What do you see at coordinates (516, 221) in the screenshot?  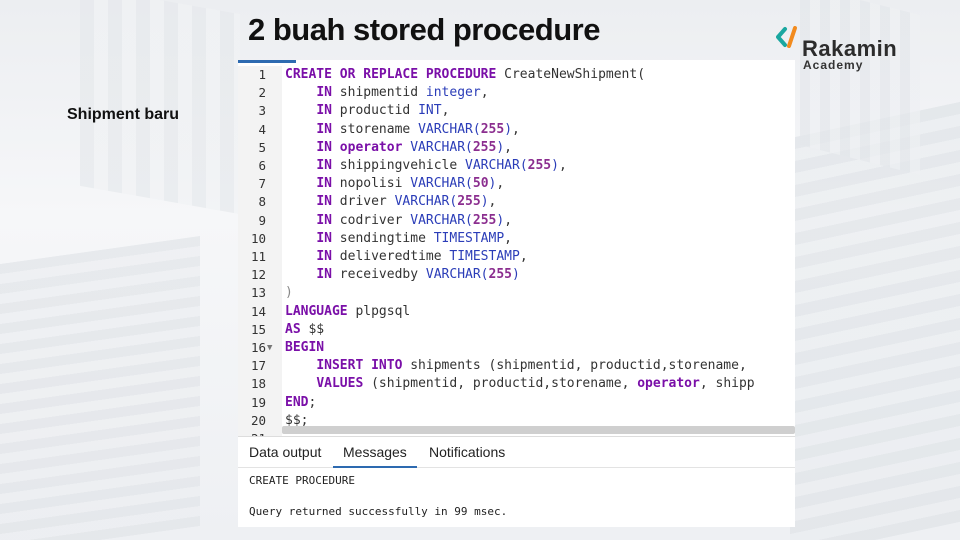 I see `code-line: 9 IN codriver VARCHAR(255),` at bounding box center [516, 221].